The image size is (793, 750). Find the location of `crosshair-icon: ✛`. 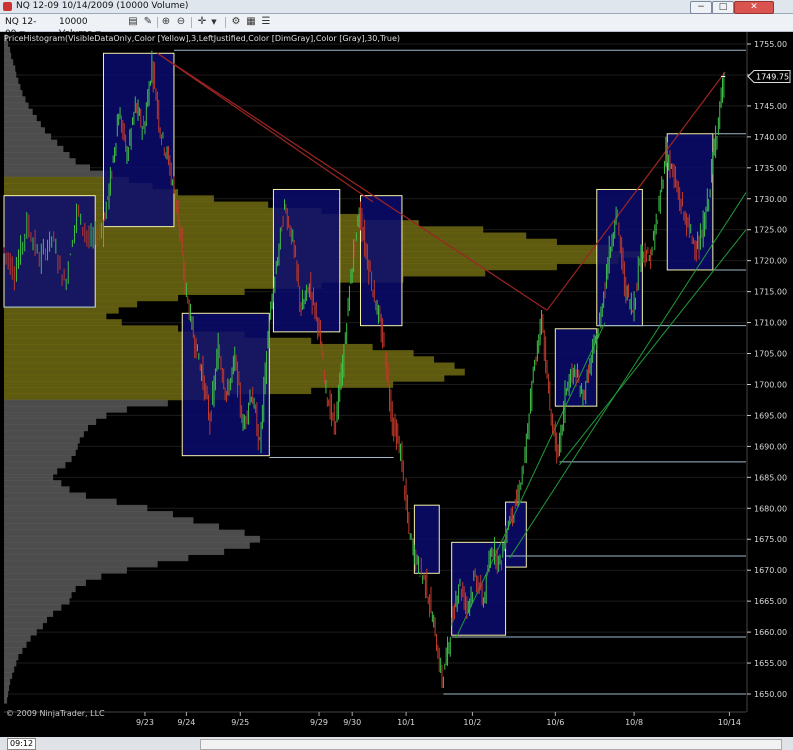

crosshair-icon: ✛ is located at coordinates (202, 22).